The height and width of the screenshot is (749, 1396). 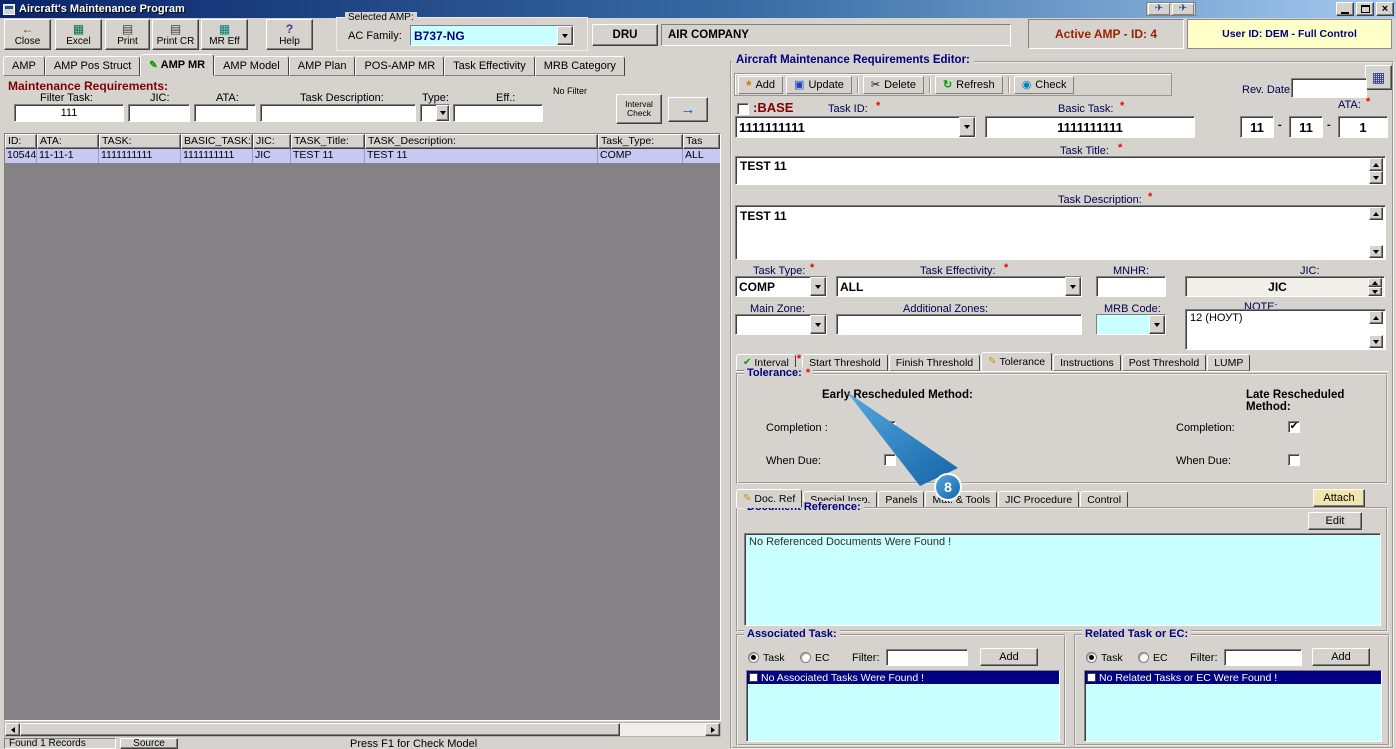 What do you see at coordinates (225, 113) in the screenshot?
I see `filter-ata-input` at bounding box center [225, 113].